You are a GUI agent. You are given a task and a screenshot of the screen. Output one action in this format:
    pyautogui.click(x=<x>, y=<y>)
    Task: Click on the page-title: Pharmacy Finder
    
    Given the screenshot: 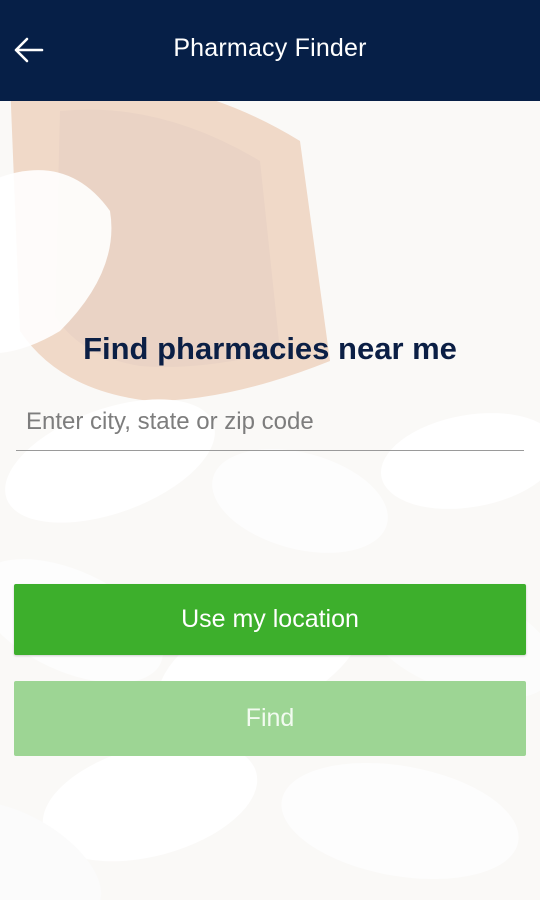 What is the action you would take?
    pyautogui.click(x=270, y=48)
    